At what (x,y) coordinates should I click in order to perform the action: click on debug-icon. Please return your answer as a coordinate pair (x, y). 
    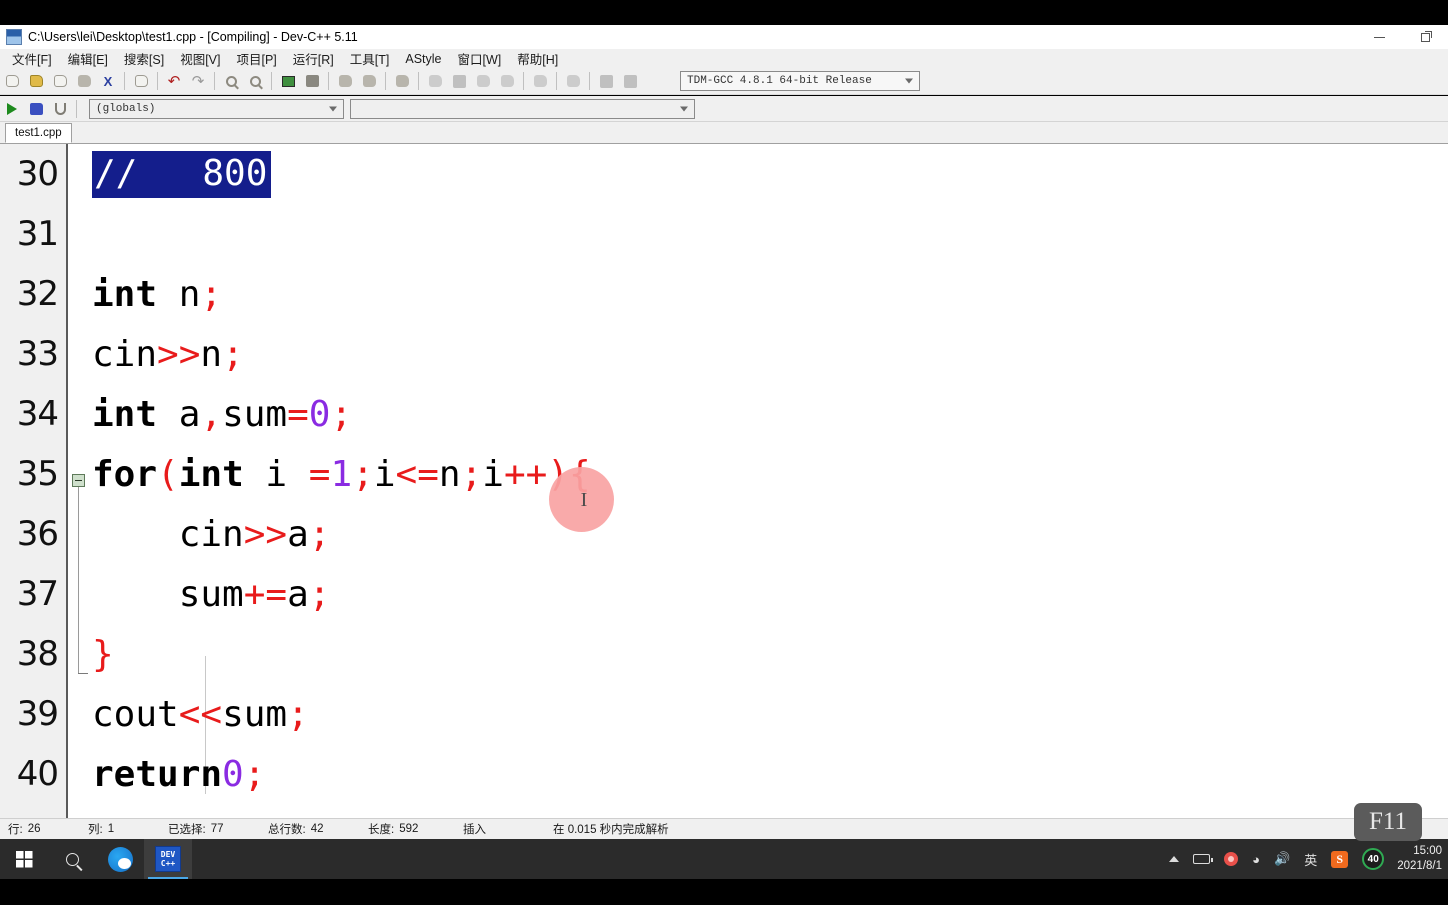
    Looking at the image, I should click on (459, 81).